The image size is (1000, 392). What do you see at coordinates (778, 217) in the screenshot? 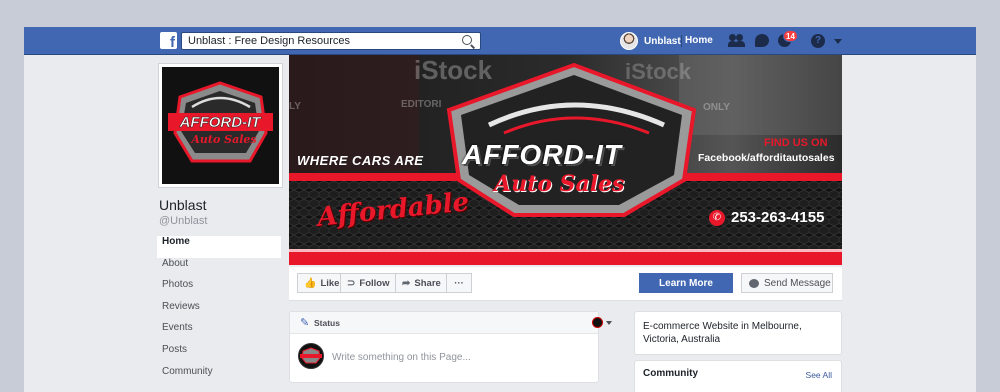
I see `cover-phone-number: 253-263-4155` at bounding box center [778, 217].